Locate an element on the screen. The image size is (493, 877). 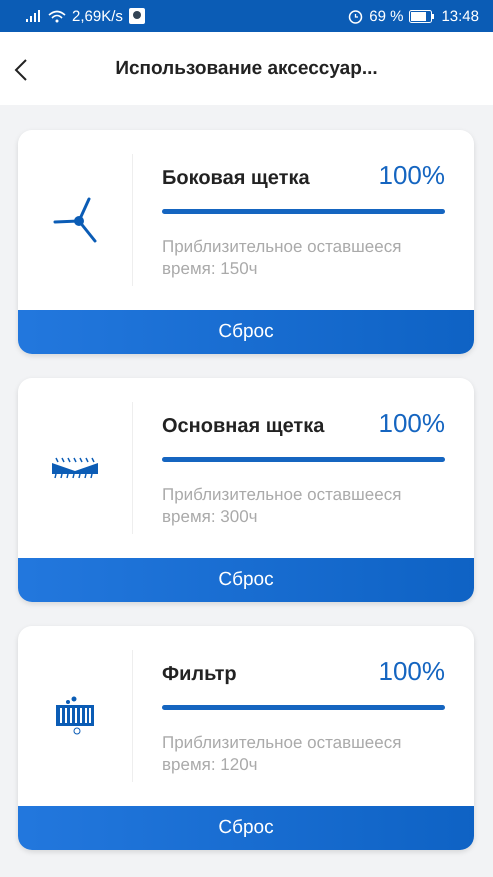
signal-icon is located at coordinates (34, 16).